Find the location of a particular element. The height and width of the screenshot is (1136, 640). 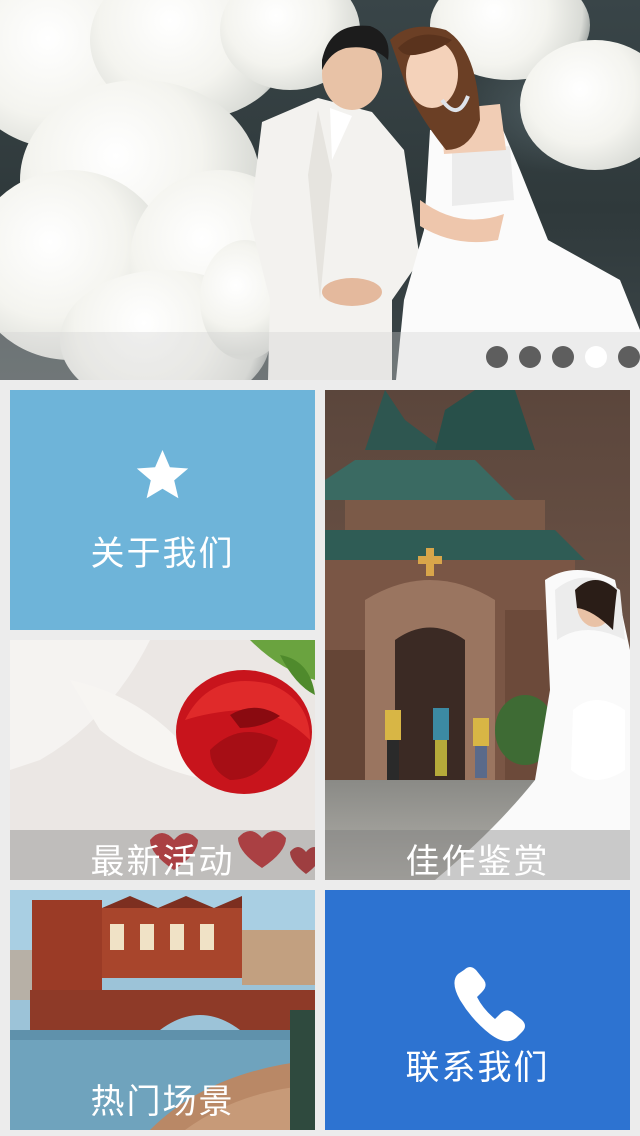

popular-scenes-caption: 热门场景 is located at coordinates (162, 1105).